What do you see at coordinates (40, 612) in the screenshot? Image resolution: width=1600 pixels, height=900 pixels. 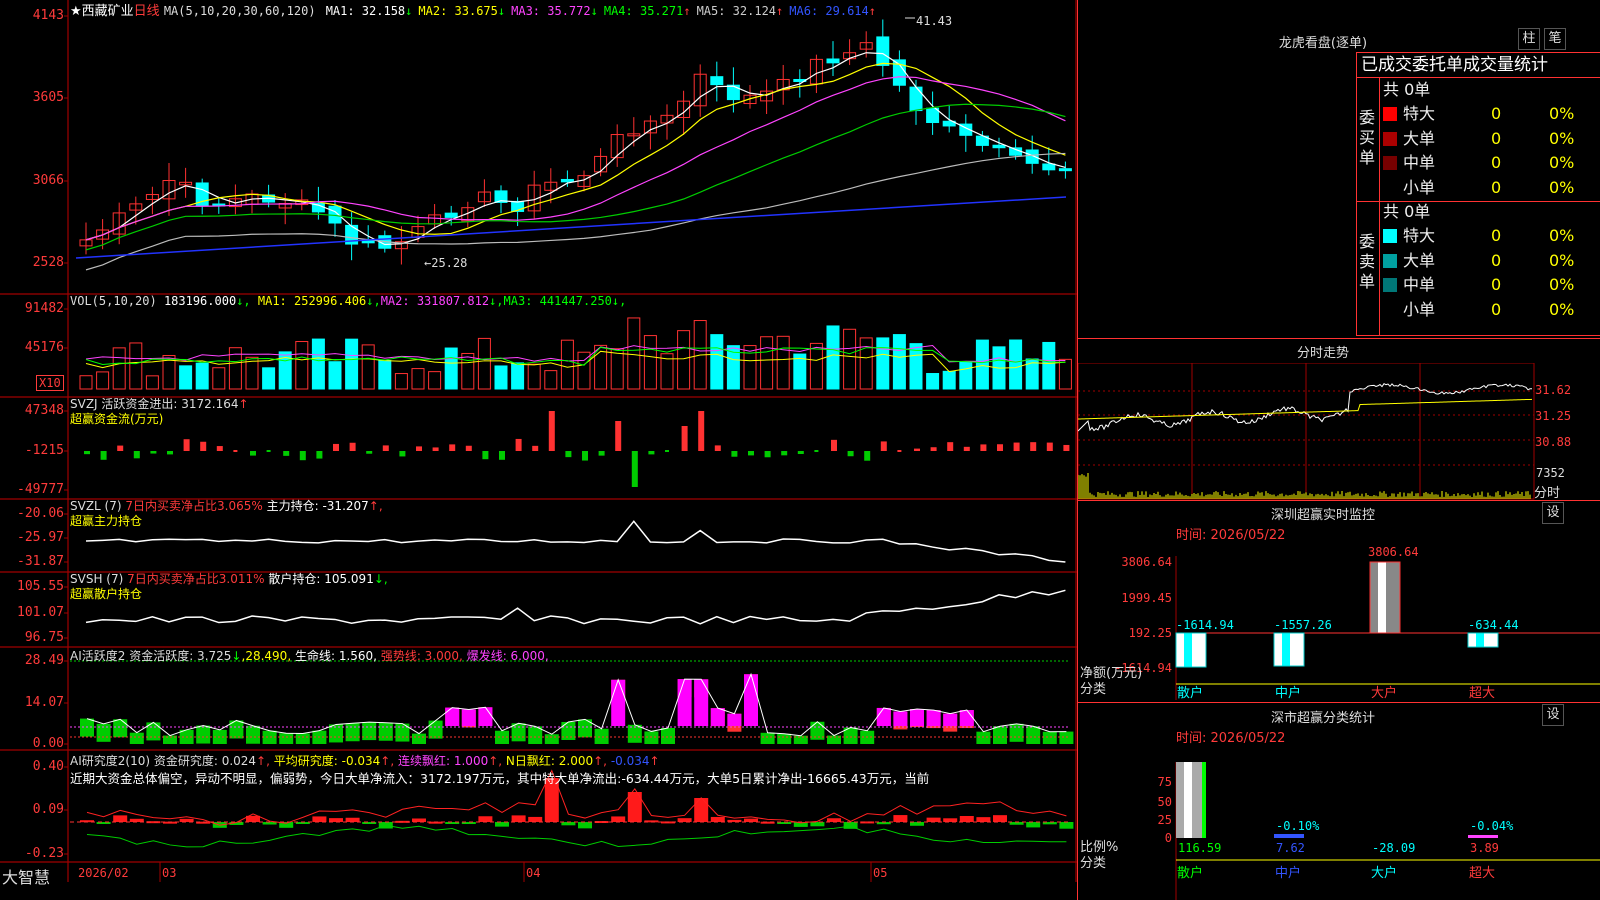 I see `svsh-y-label: 101.07` at bounding box center [40, 612].